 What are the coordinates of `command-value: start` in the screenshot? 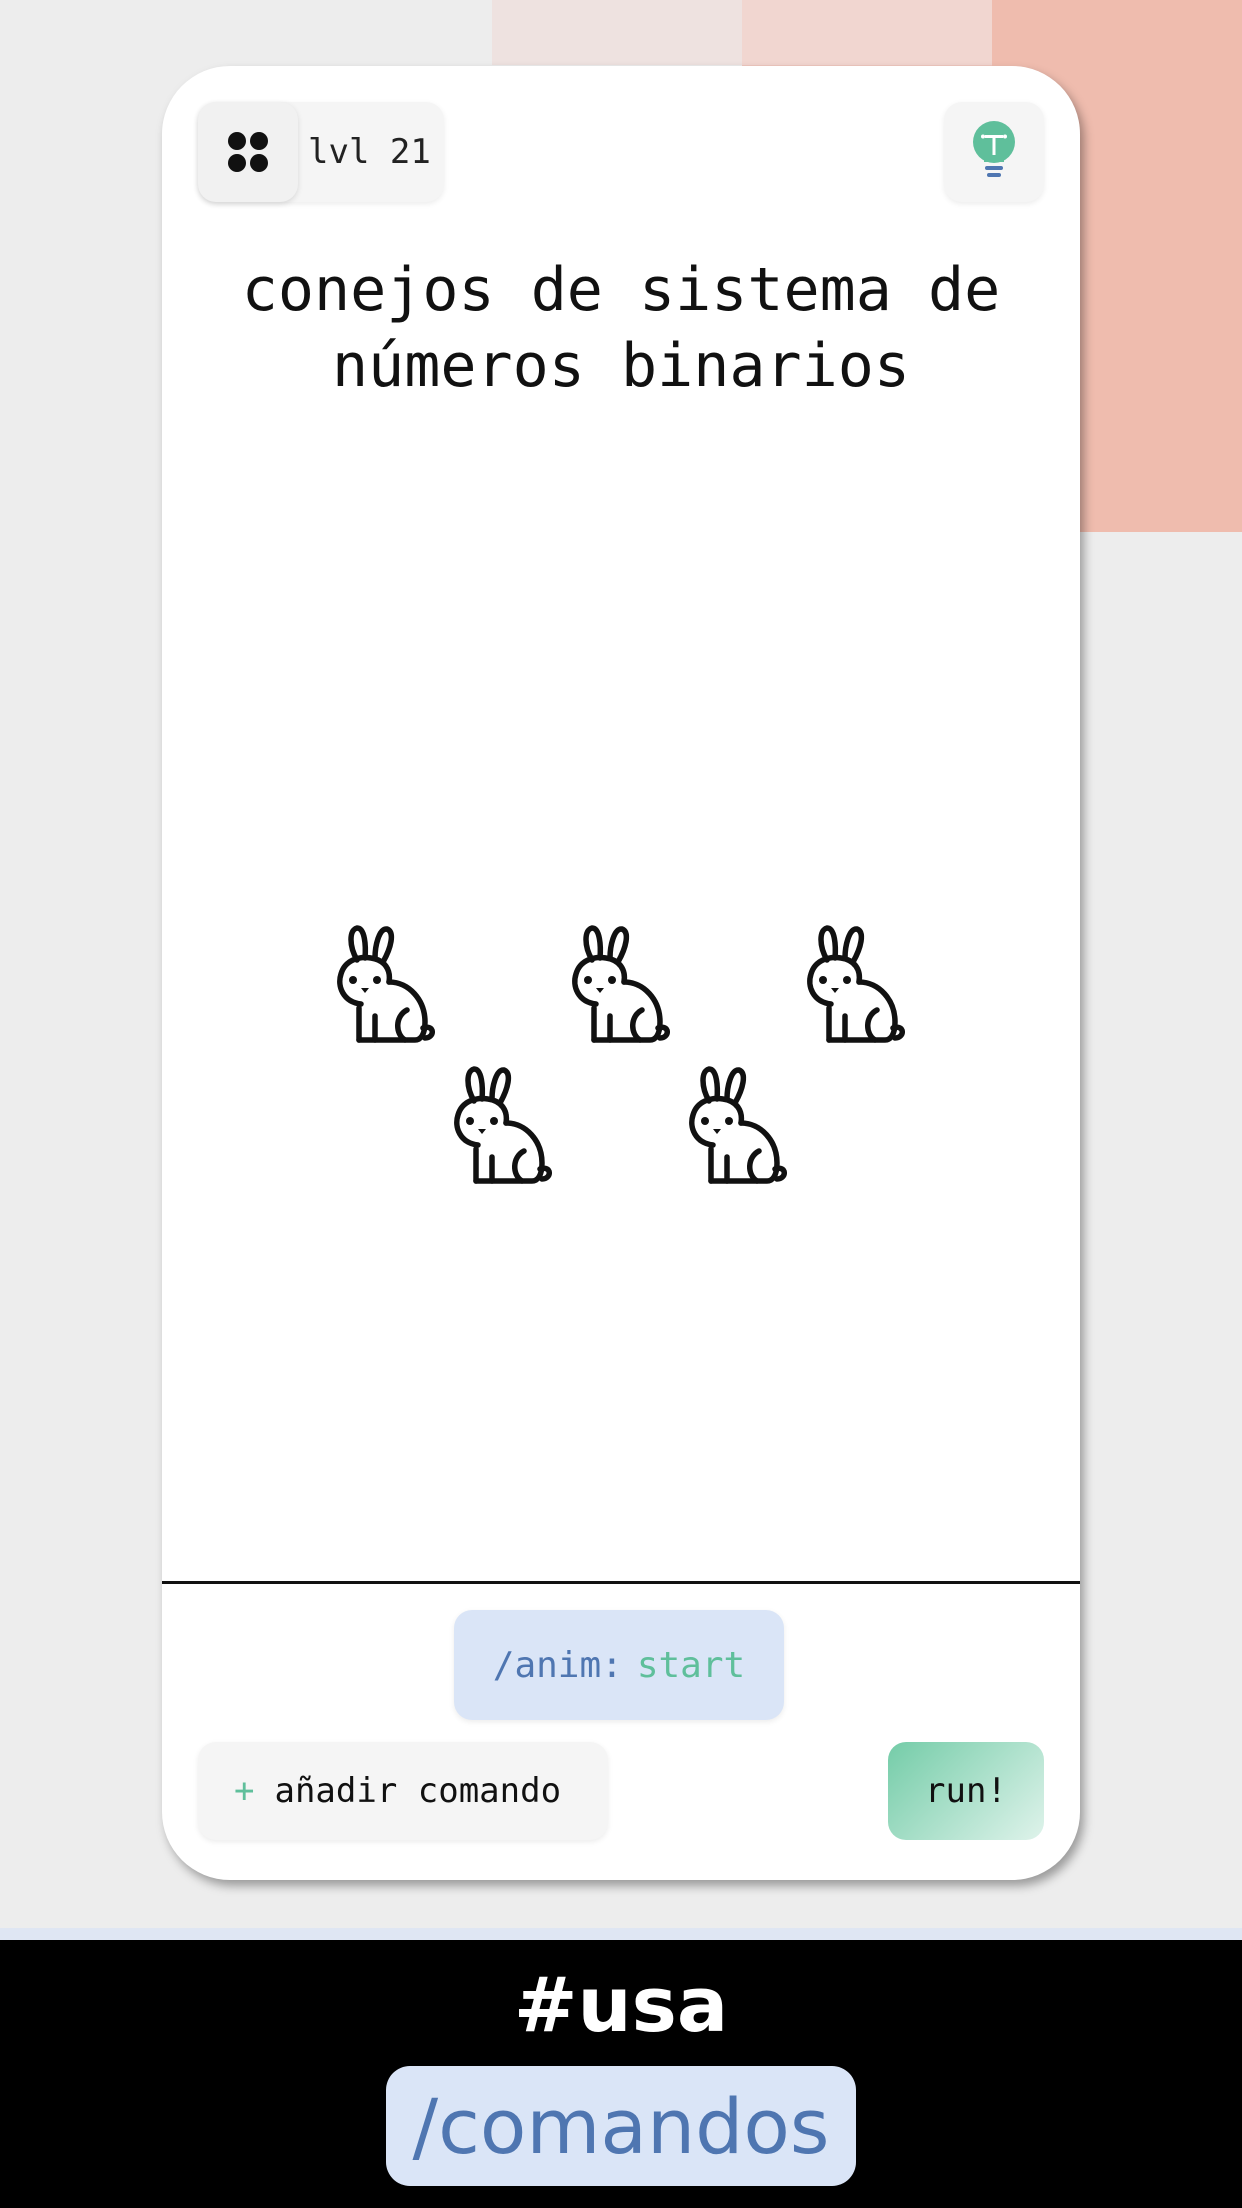 It's located at (691, 1665).